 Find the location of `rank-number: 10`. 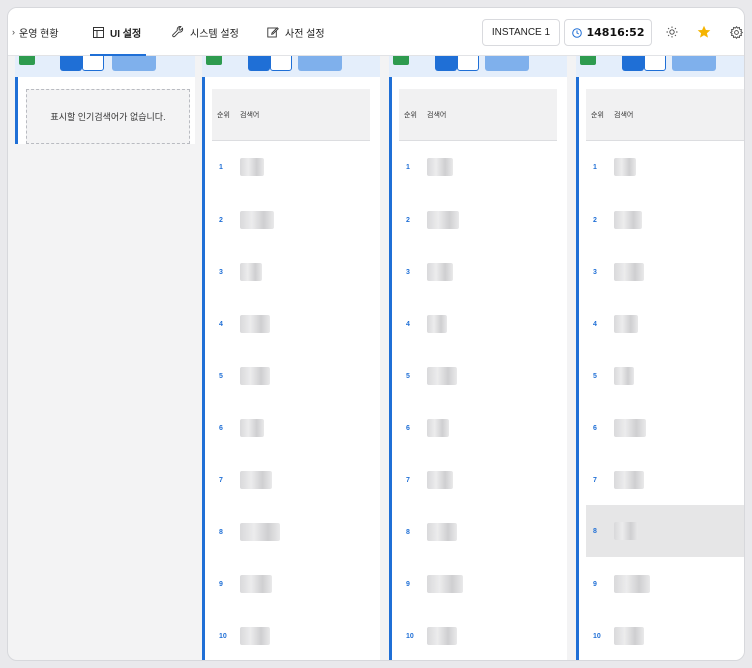

rank-number: 10 is located at coordinates (410, 636).